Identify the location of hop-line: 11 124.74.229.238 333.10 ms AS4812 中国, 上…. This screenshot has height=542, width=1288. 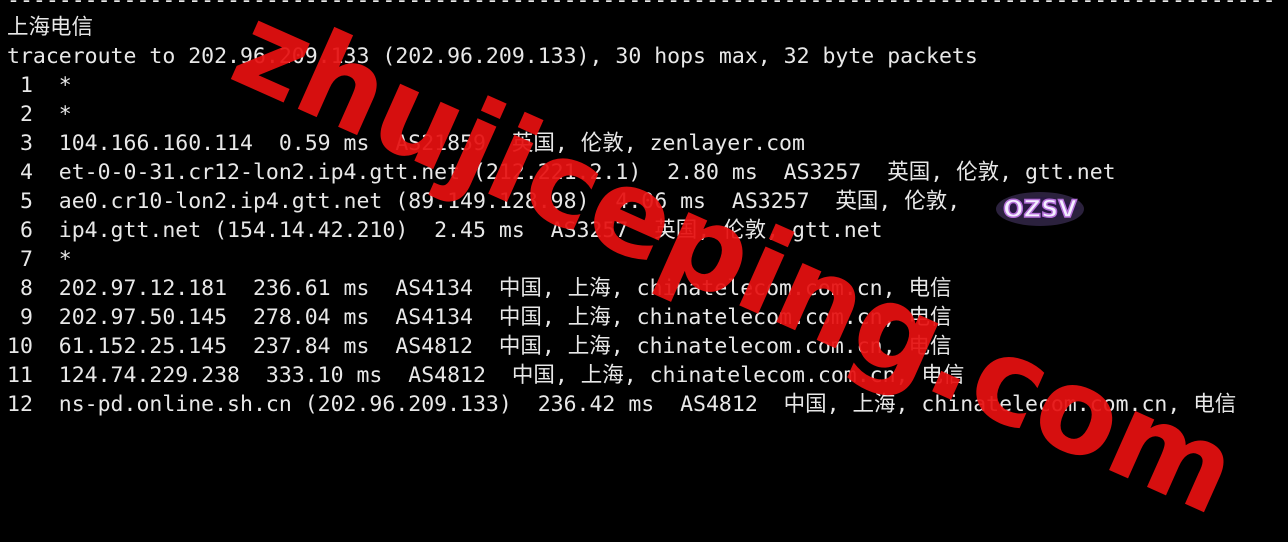
(486, 375).